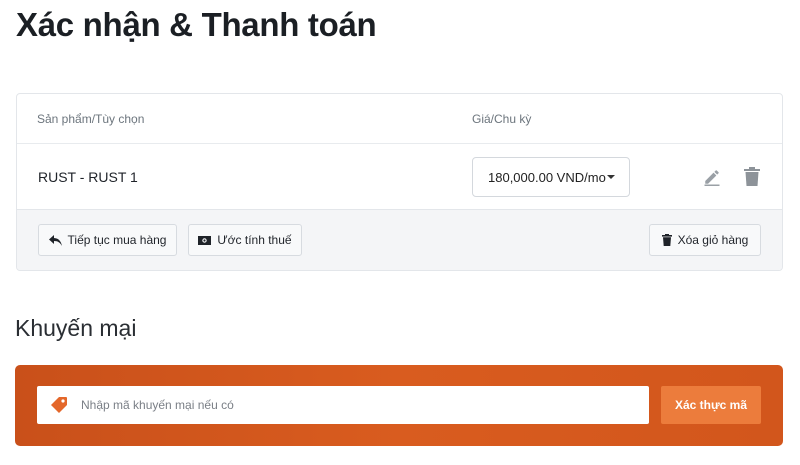 This screenshot has height=465, width=800. What do you see at coordinates (712, 177) in the screenshot?
I see `edit-icon` at bounding box center [712, 177].